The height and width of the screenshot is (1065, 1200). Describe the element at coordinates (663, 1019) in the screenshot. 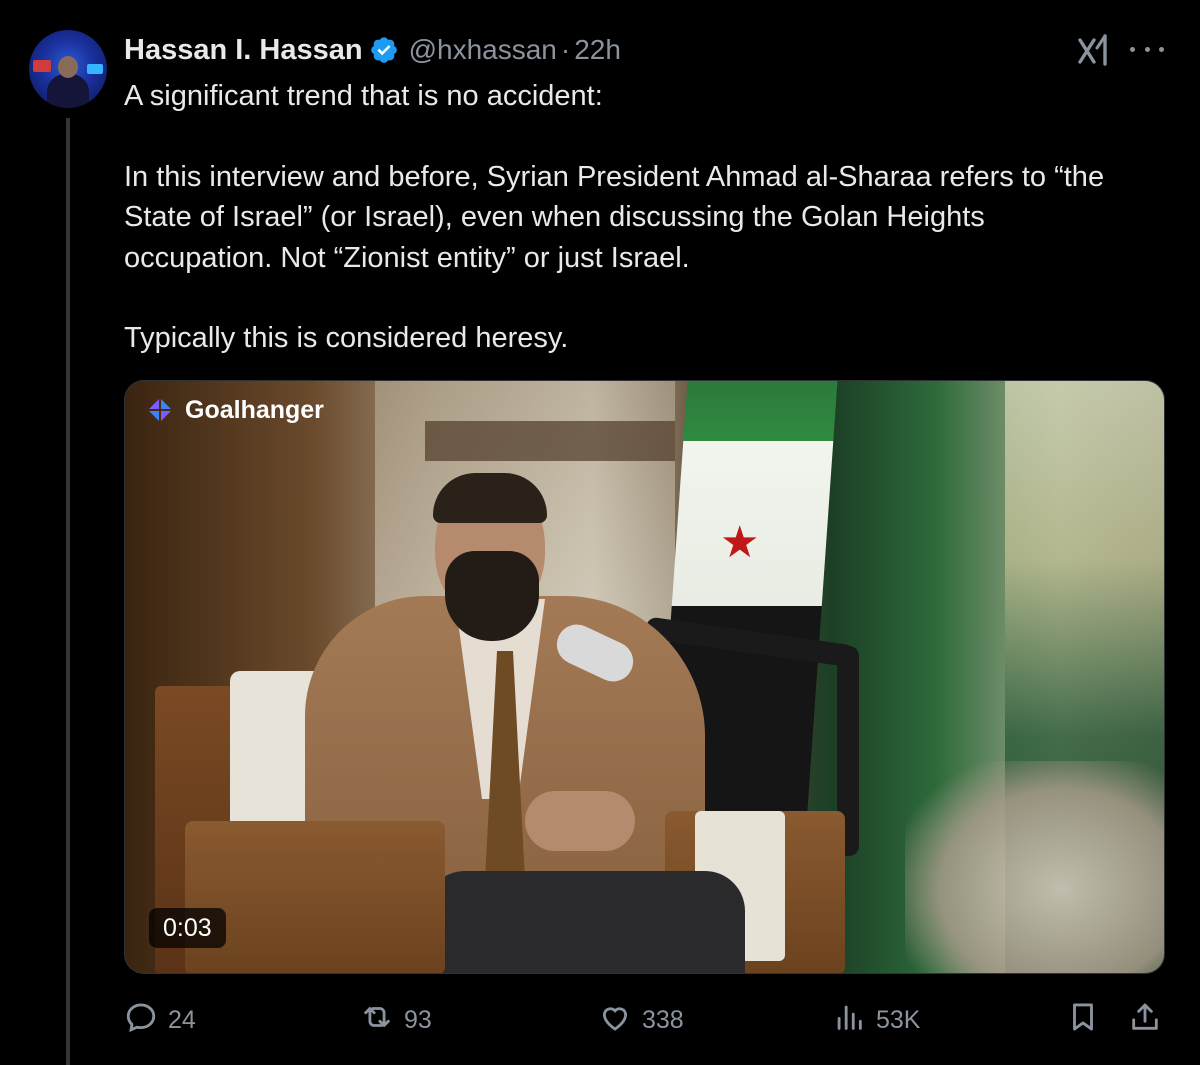

I see `like-count: 338` at that location.